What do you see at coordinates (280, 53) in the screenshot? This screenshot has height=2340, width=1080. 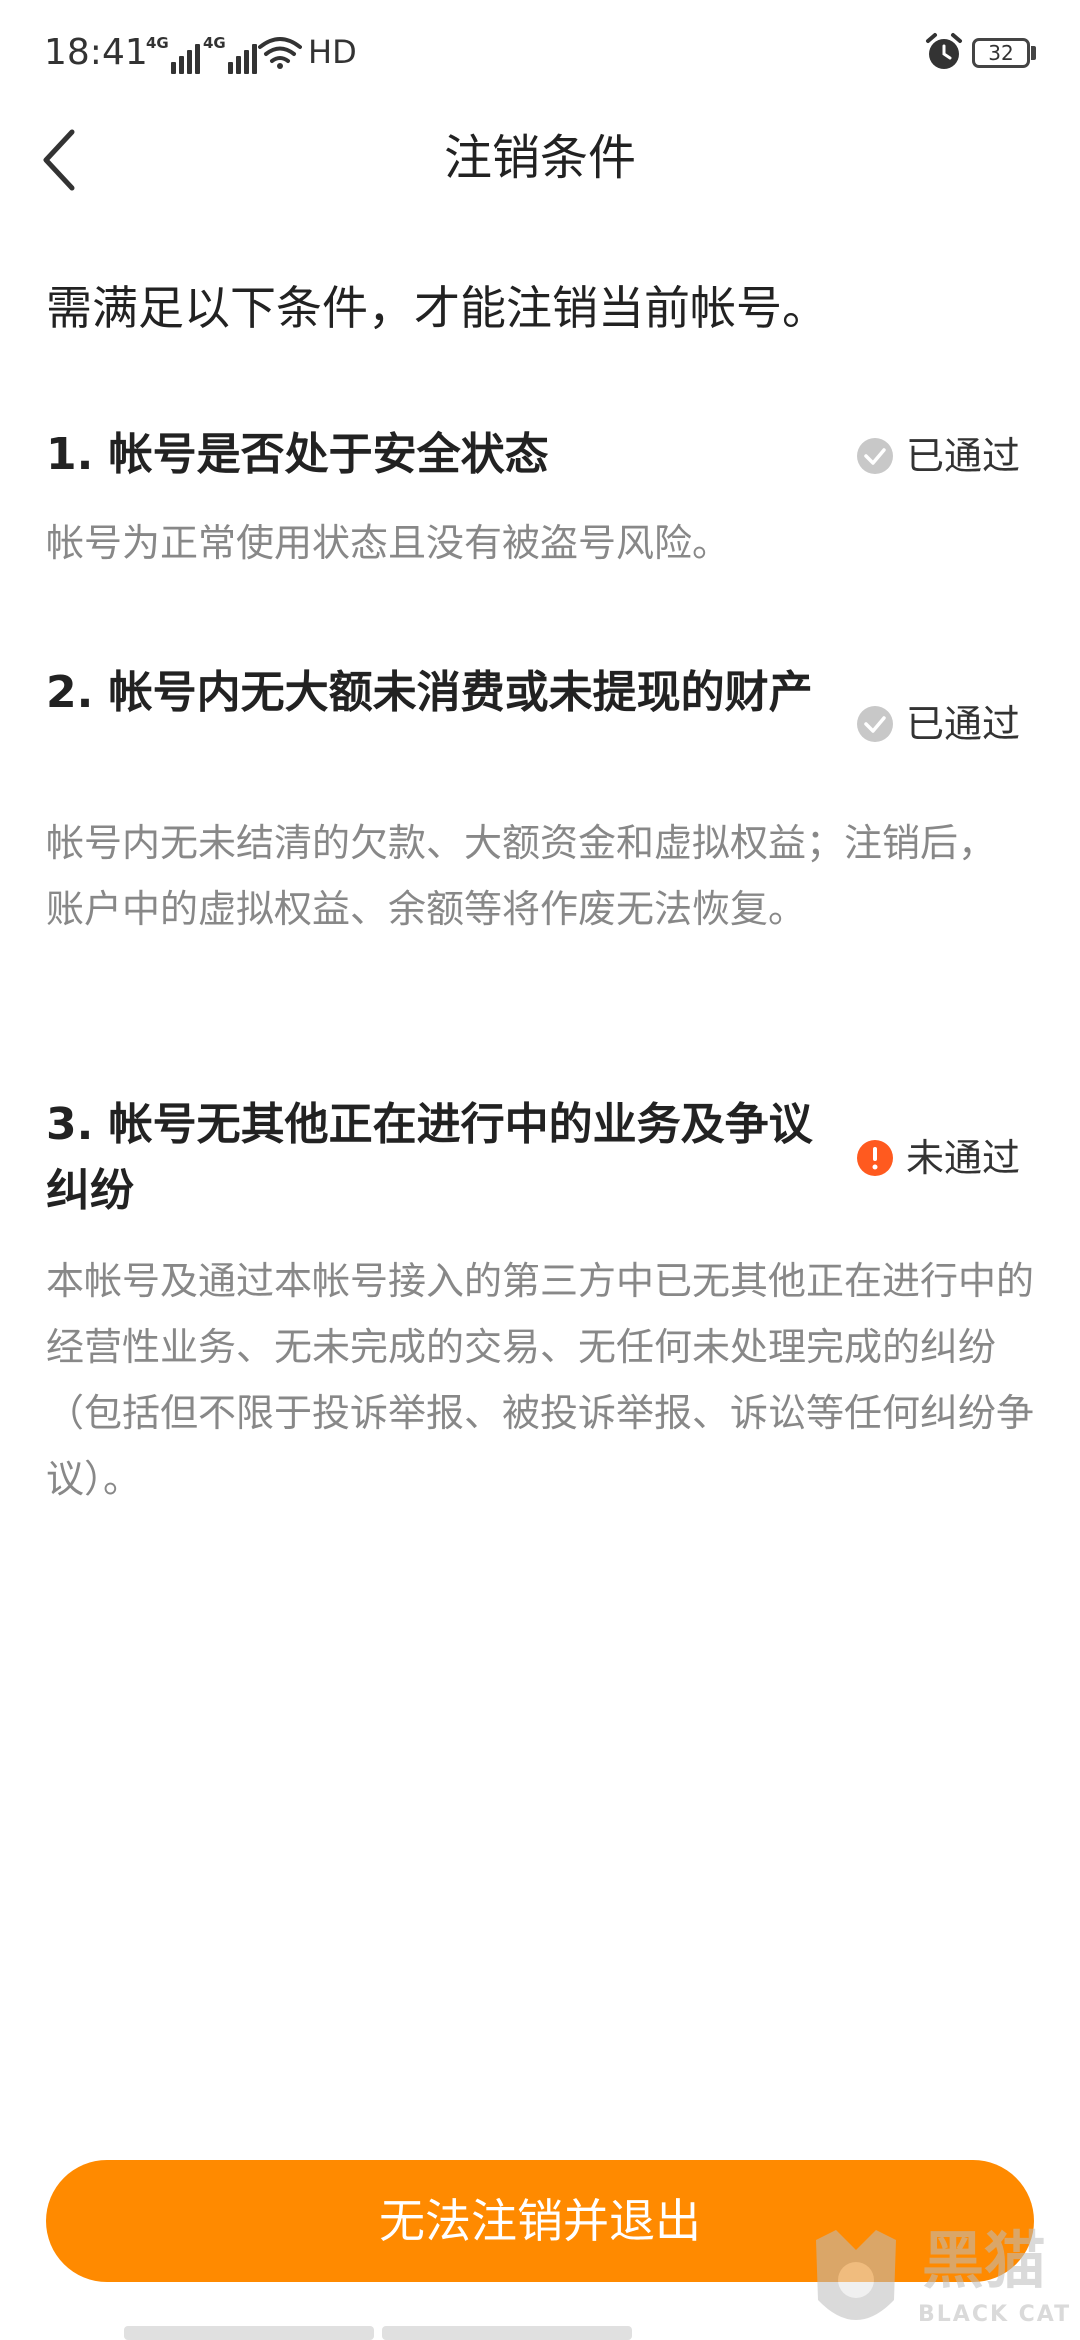 I see `wifi-icon` at bounding box center [280, 53].